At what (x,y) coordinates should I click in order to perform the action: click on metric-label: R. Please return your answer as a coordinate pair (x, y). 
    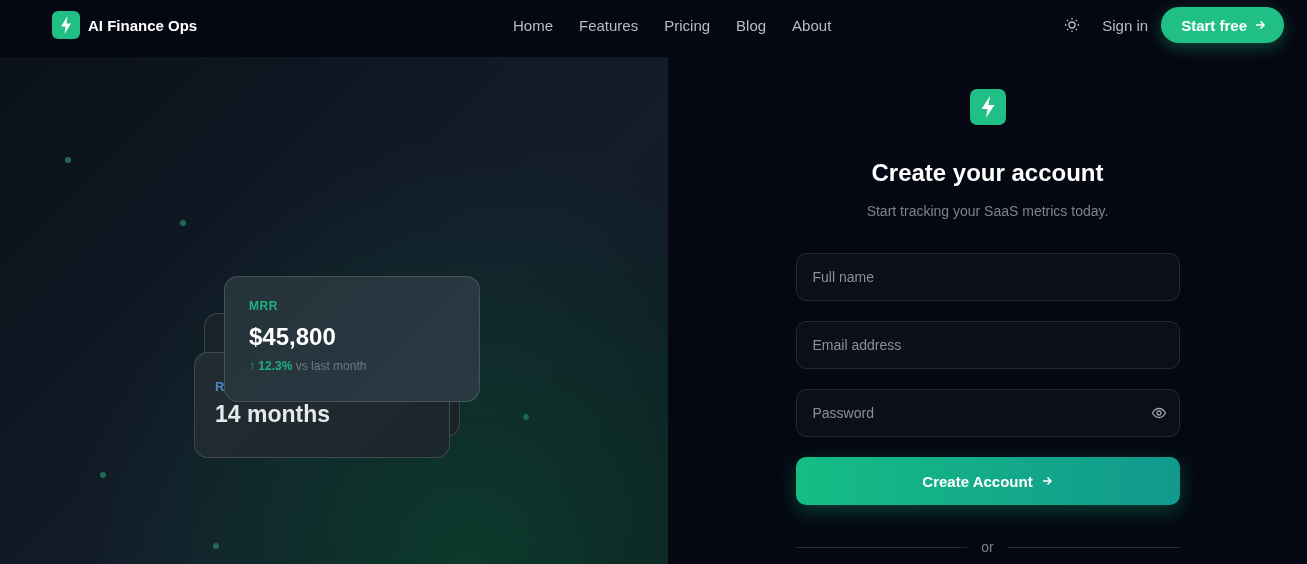
    Looking at the image, I should click on (220, 386).